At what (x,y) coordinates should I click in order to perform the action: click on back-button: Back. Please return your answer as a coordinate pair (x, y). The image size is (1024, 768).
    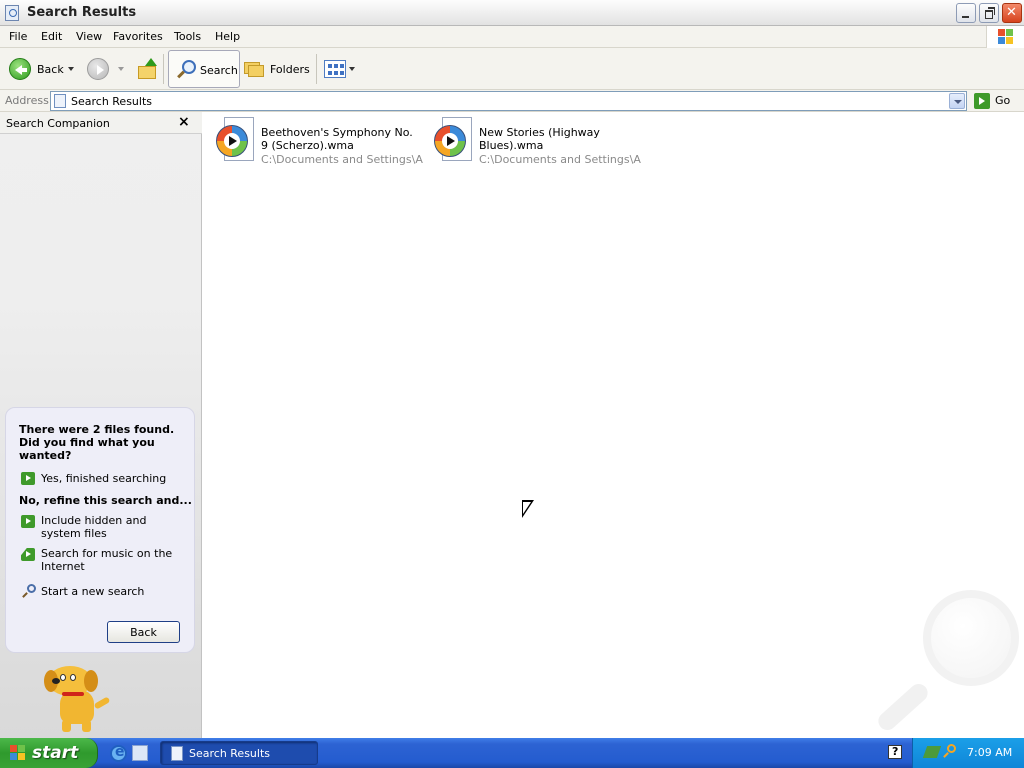
    Looking at the image, I should click on (143, 632).